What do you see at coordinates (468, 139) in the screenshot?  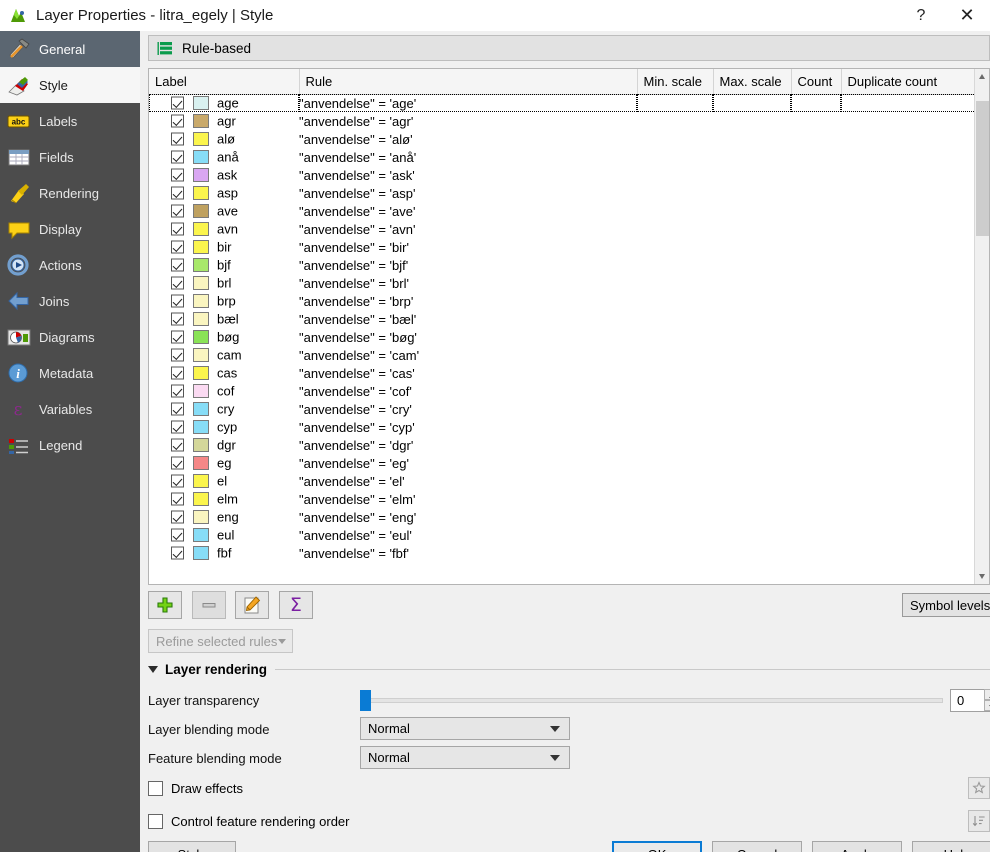 I see `rule-expression-cell: "anvendelse" = 'alø'` at bounding box center [468, 139].